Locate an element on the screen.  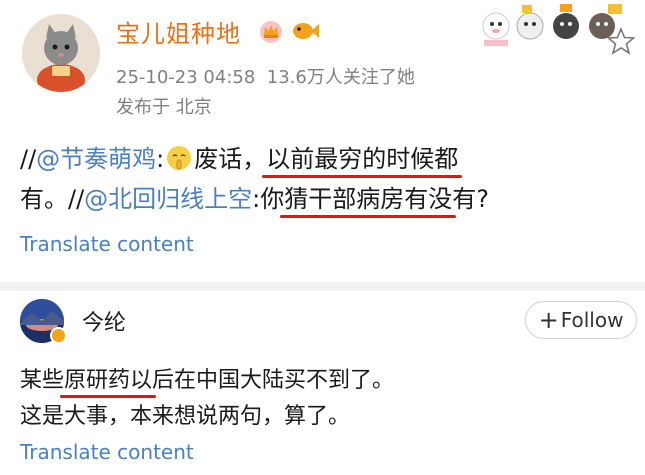
follow-button: + Follow is located at coordinates (581, 320).